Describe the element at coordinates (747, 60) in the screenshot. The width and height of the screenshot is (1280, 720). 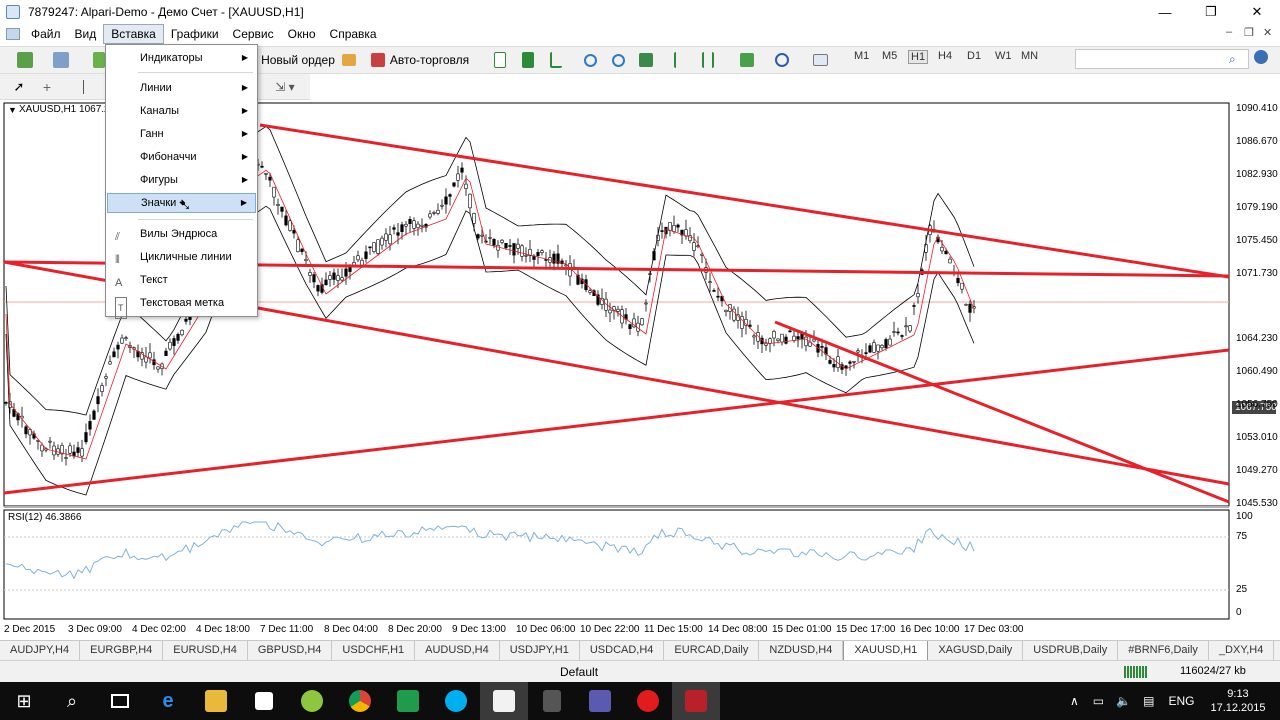
I see `indicators-button` at that location.